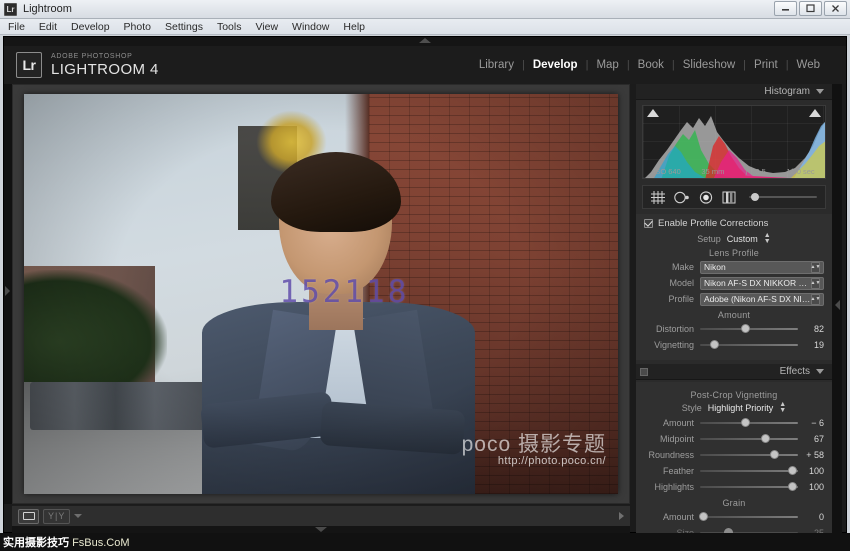  Describe the element at coordinates (766, 65) in the screenshot. I see `module-print: Print` at that location.